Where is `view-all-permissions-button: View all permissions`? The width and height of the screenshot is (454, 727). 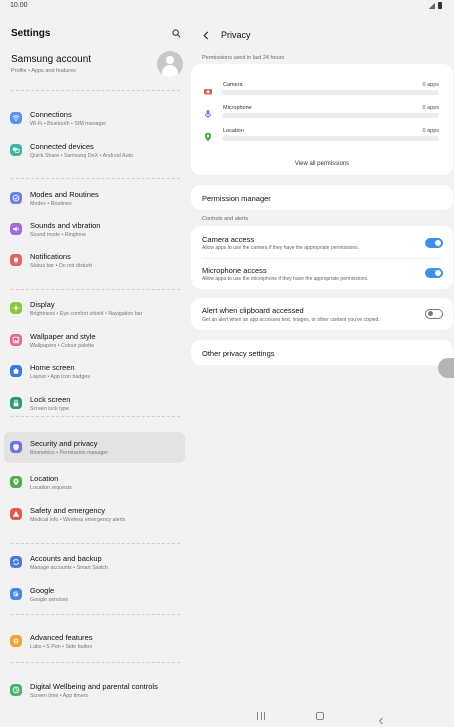
view-all-permissions-button: View all permissions is located at coordinates (322, 164).